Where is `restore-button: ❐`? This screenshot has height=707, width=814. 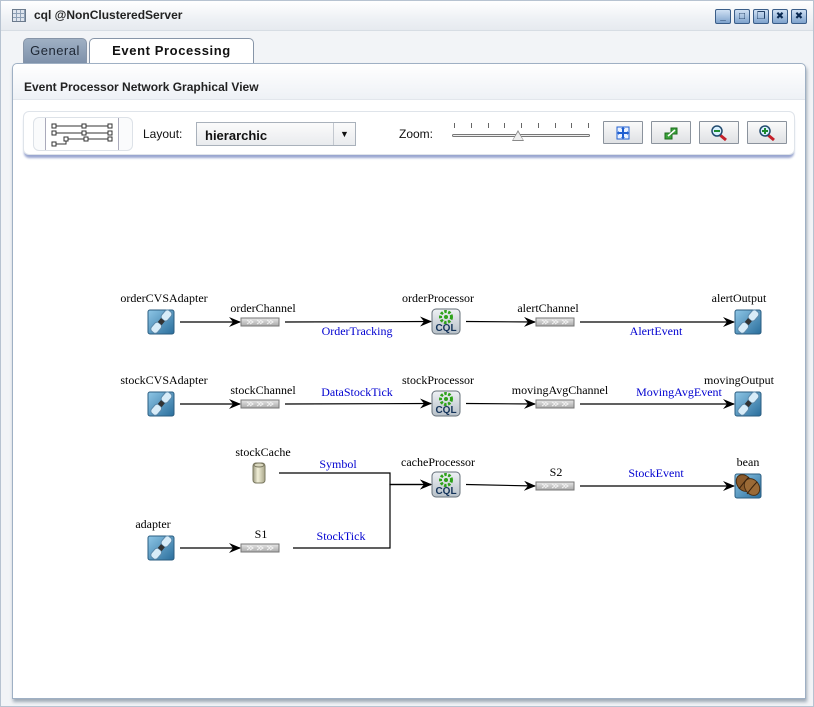
restore-button: ❐ is located at coordinates (761, 16).